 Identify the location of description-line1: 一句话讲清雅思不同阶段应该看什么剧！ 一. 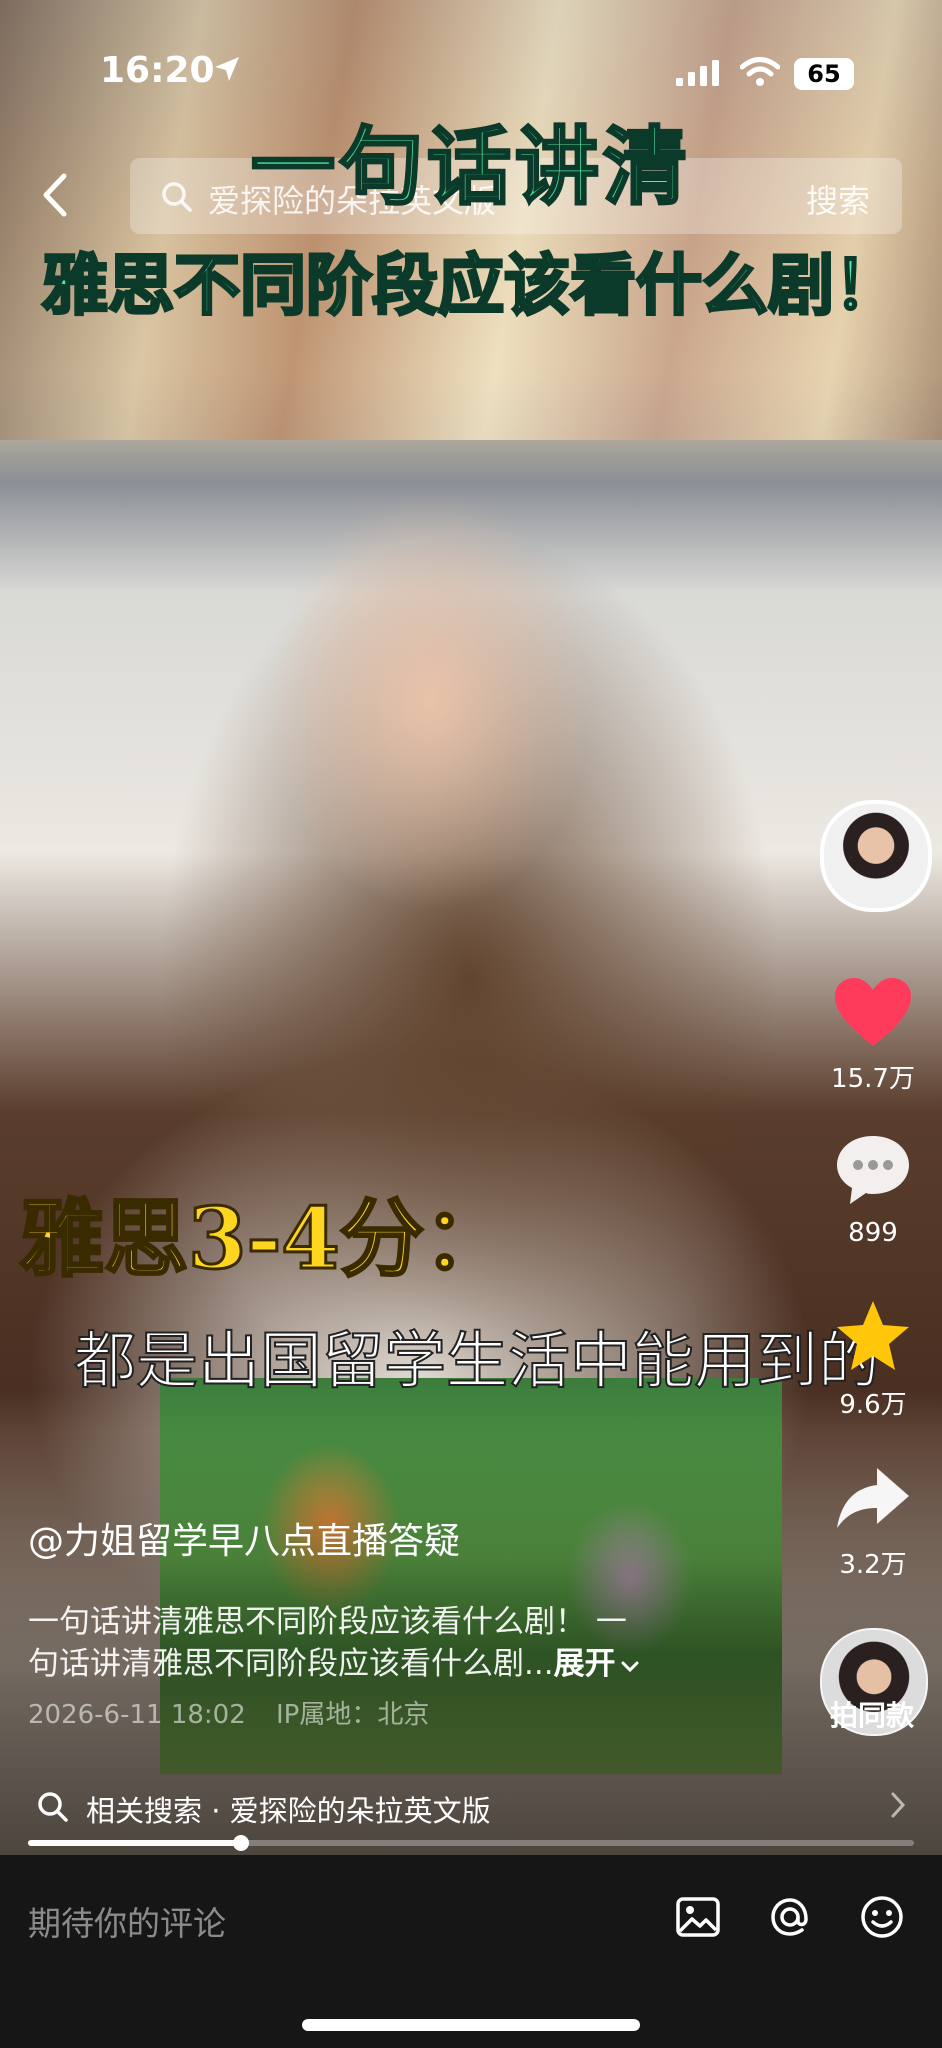
(327, 1622).